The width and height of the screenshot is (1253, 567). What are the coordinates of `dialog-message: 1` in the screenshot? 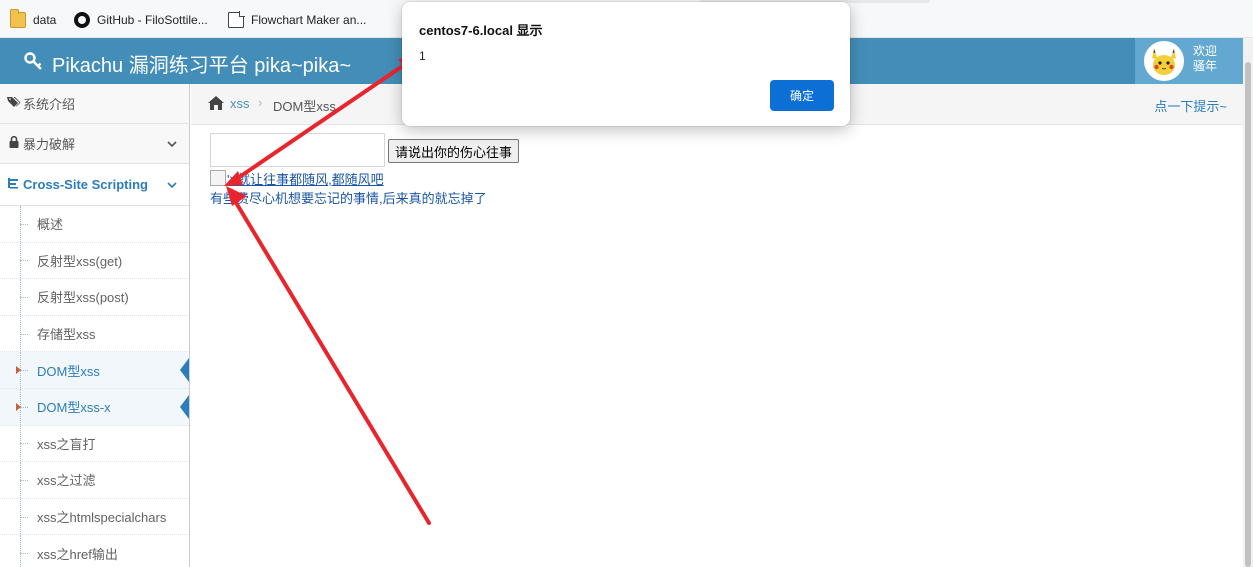 It's located at (422, 56).